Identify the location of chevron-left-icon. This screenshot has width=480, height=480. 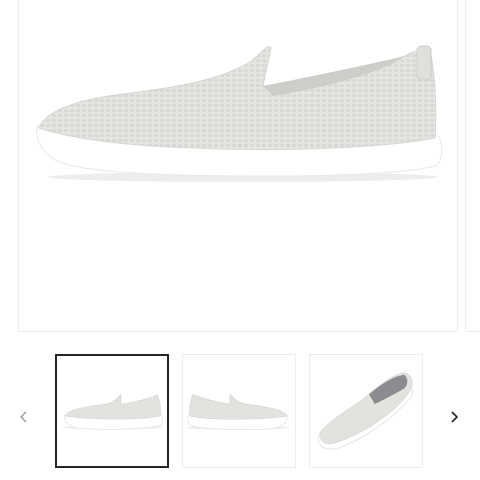
(23, 417).